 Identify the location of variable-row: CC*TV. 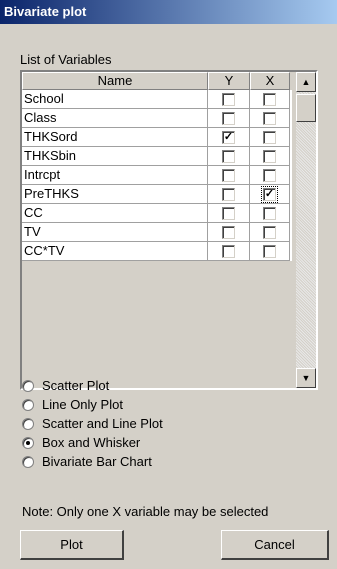
(157, 251).